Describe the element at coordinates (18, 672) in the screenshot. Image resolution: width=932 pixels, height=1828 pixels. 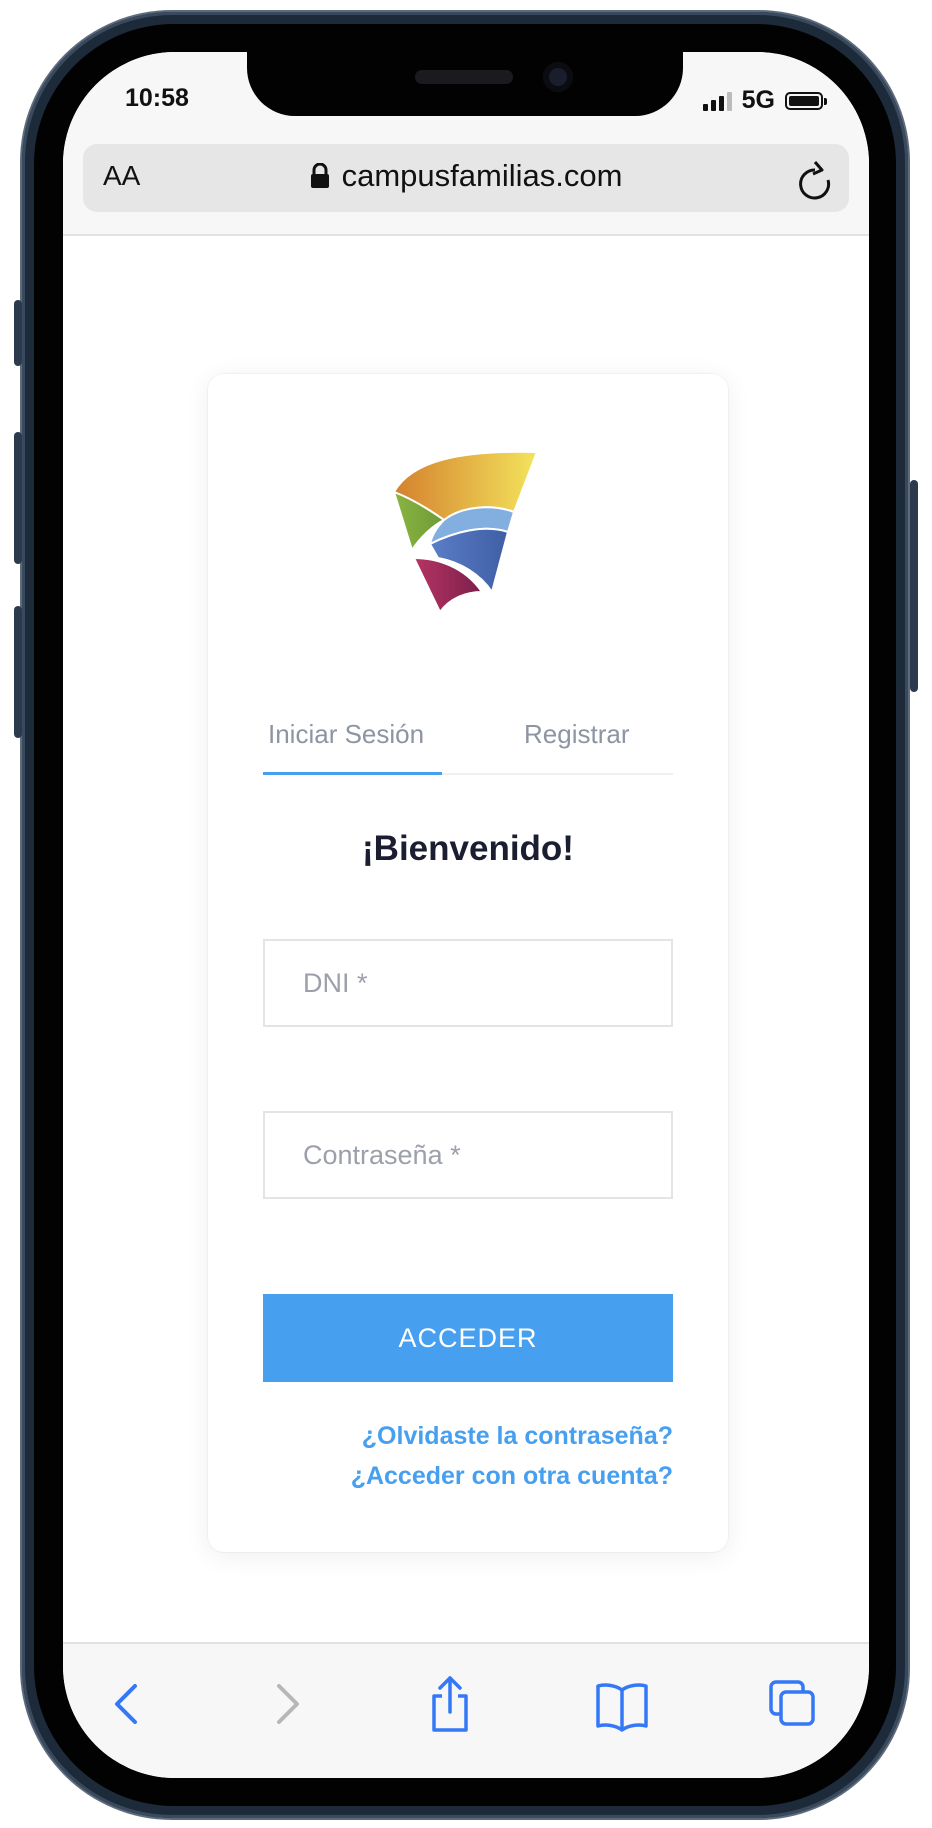
I see `volume-down-button` at that location.